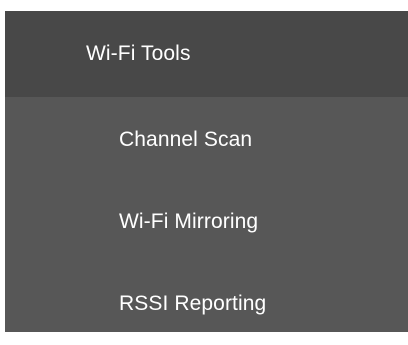  I want to click on menu-header-label: Wi-Fi Tools, so click(138, 53).